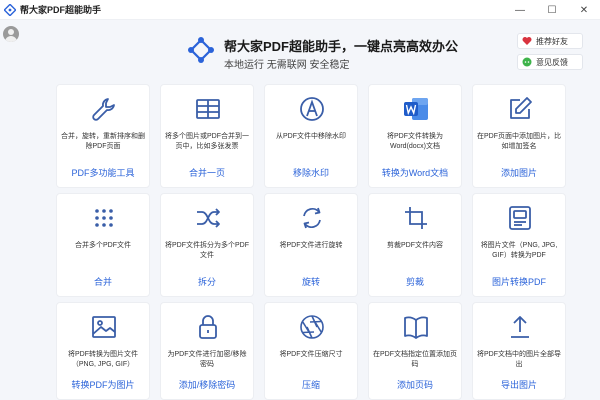 This screenshot has width=600, height=400. Describe the element at coordinates (416, 109) in the screenshot. I see `word-icon` at that location.